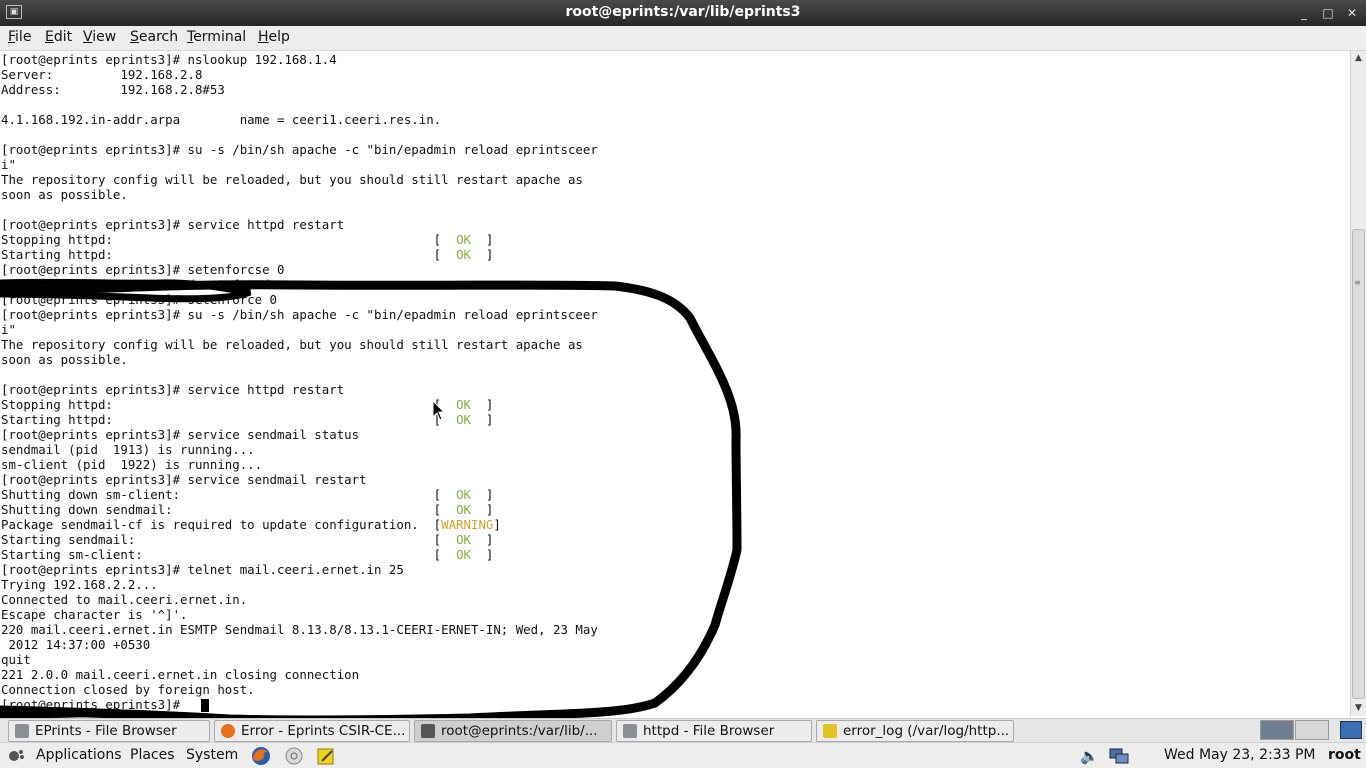 The width and height of the screenshot is (1366, 768). I want to click on mail-icon, so click(294, 756).